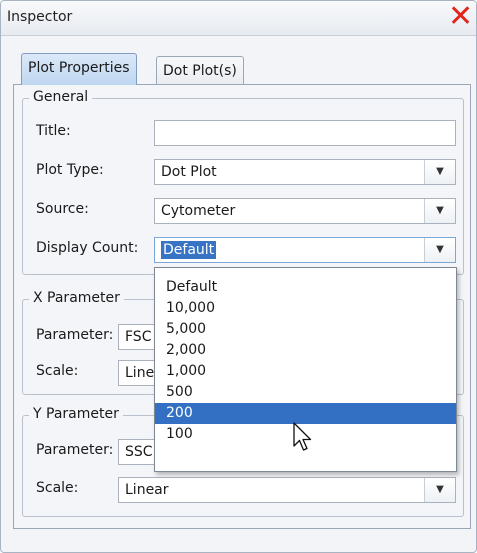 This screenshot has height=553, width=477. I want to click on x-scale-label: Scale:, so click(57, 371).